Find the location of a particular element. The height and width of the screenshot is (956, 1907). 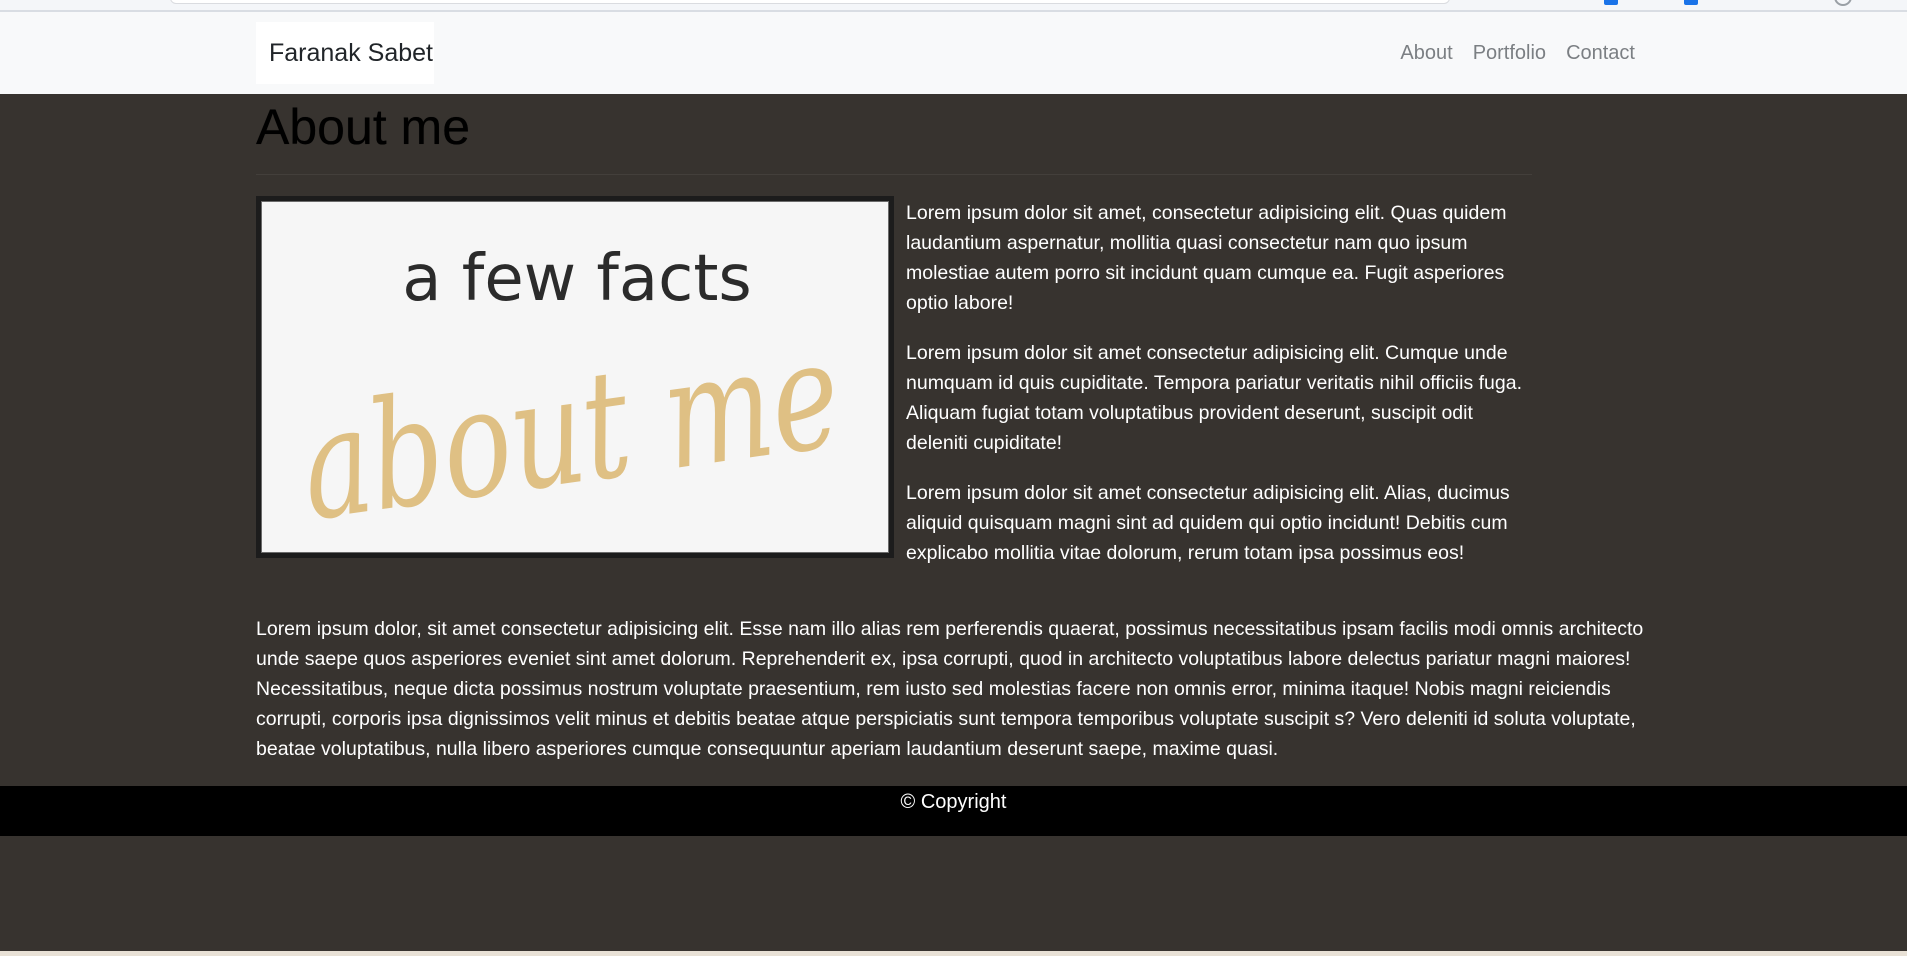

about-image-graphic: a few facts about me is located at coordinates (575, 377).